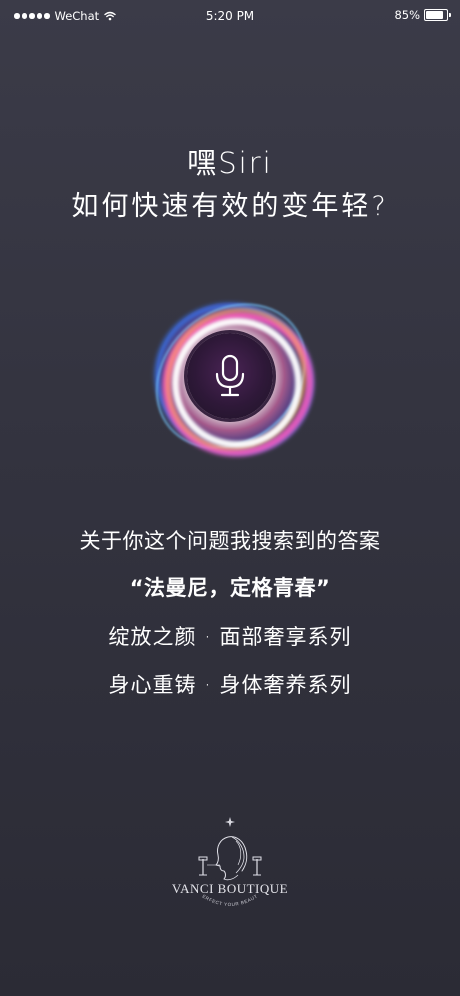  Describe the element at coordinates (230, 888) in the screenshot. I see `brand-name: VANCI BOUTIQUE` at that location.